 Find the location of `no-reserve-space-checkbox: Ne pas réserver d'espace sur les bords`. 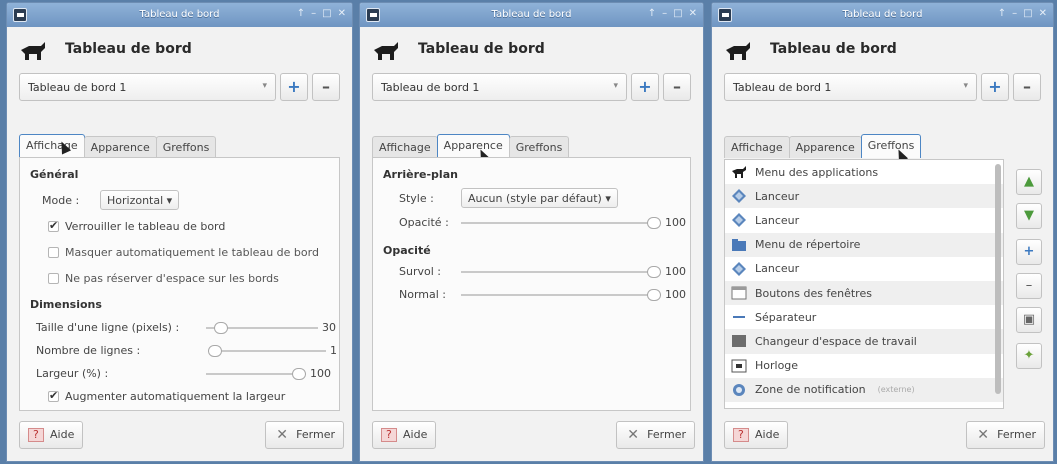

no-reserve-space-checkbox: Ne pas réserver d'espace sur les bords is located at coordinates (163, 278).